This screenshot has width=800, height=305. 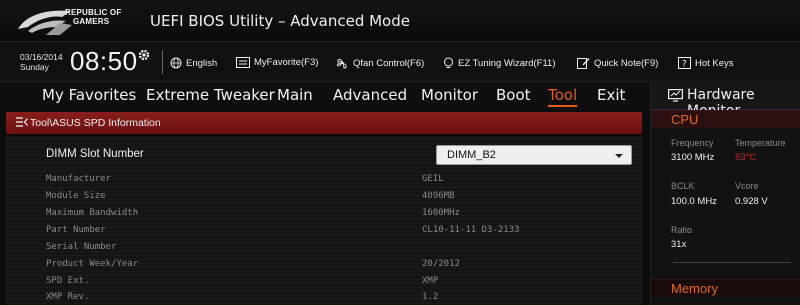 I want to click on time-display: 08:50, so click(x=104, y=61).